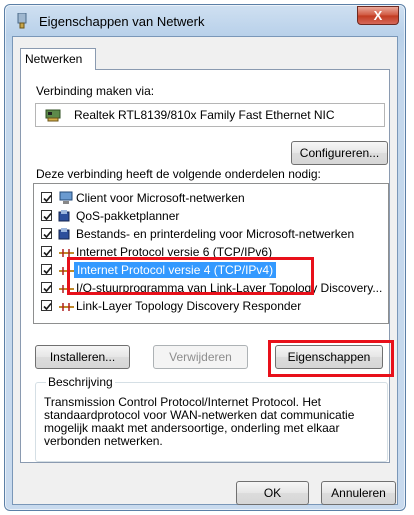  What do you see at coordinates (22, 21) in the screenshot?
I see `network-adapter-icon` at bounding box center [22, 21].